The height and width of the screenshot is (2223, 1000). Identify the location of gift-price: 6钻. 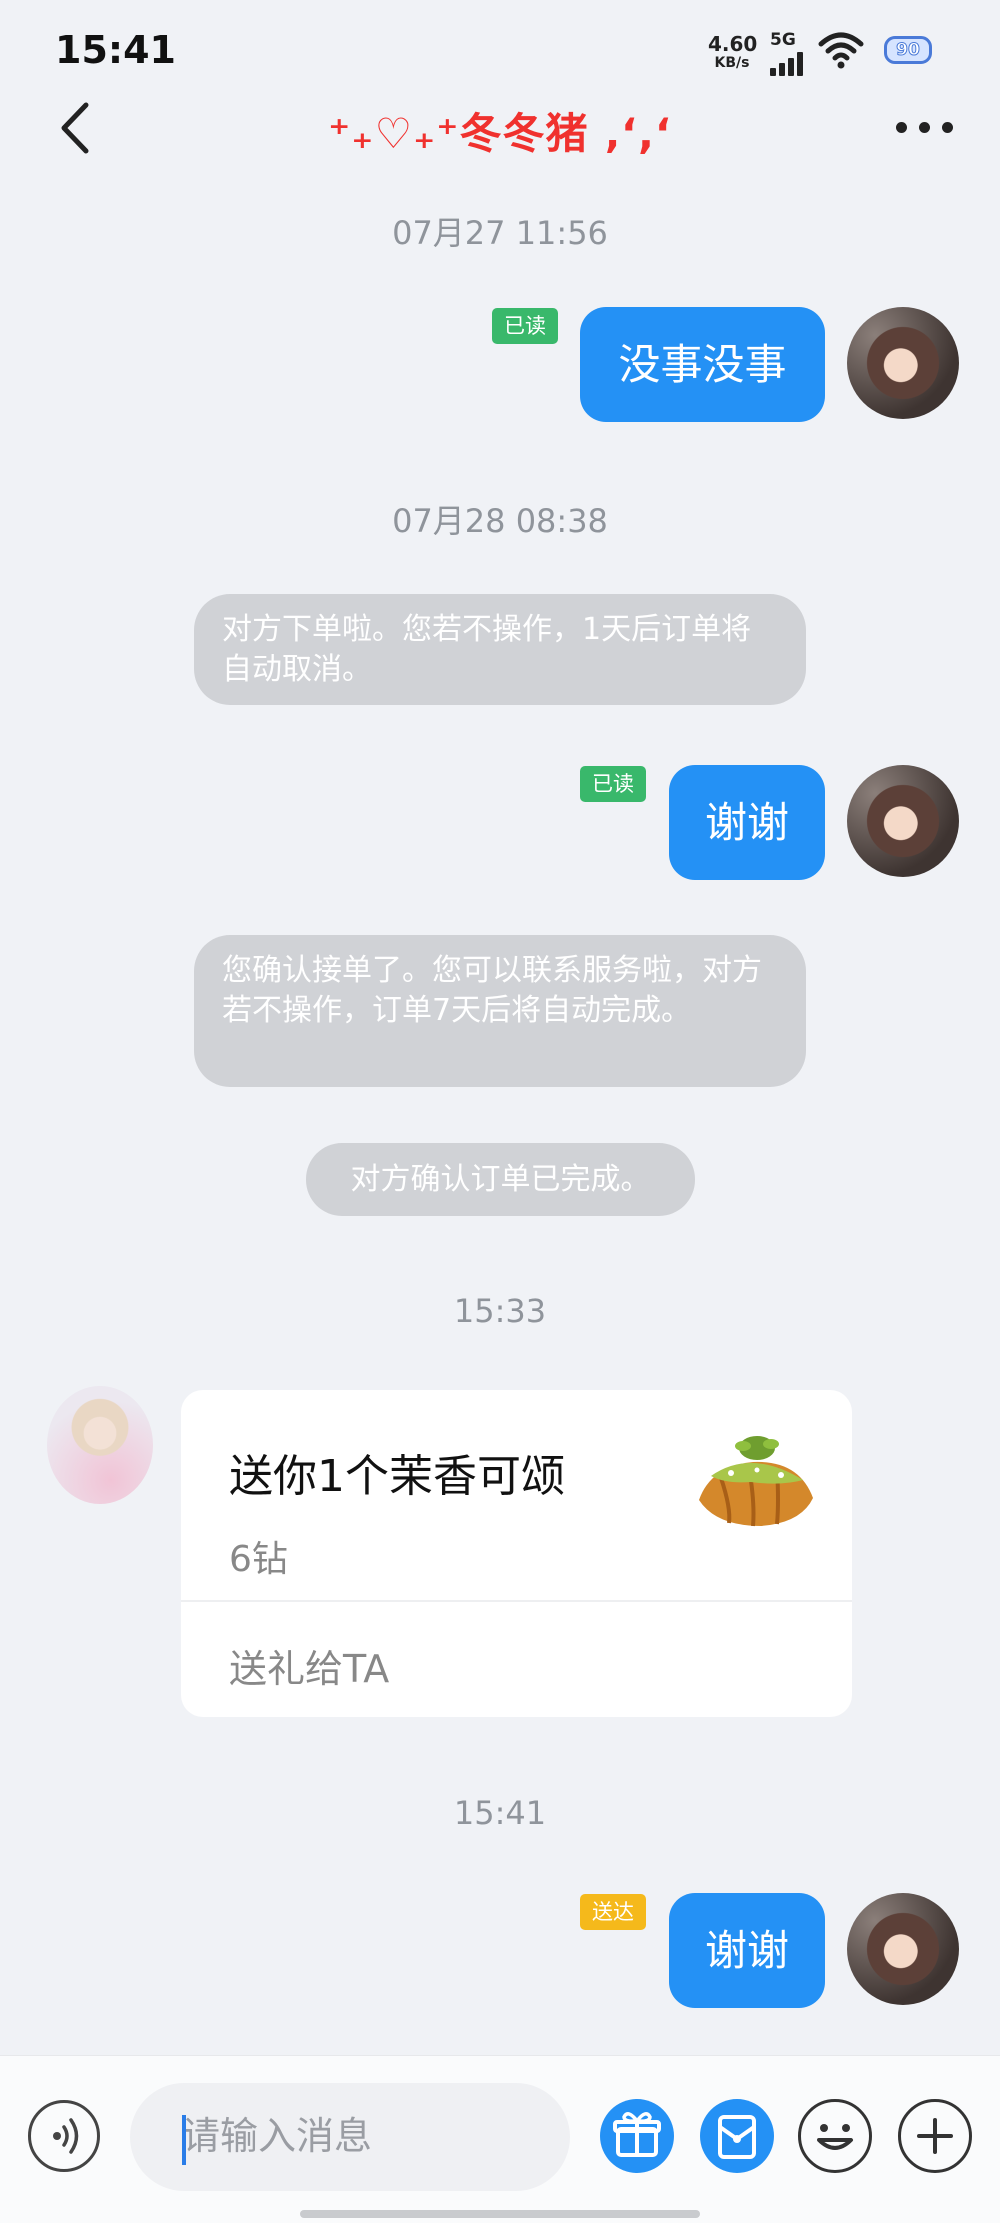
(258, 1559).